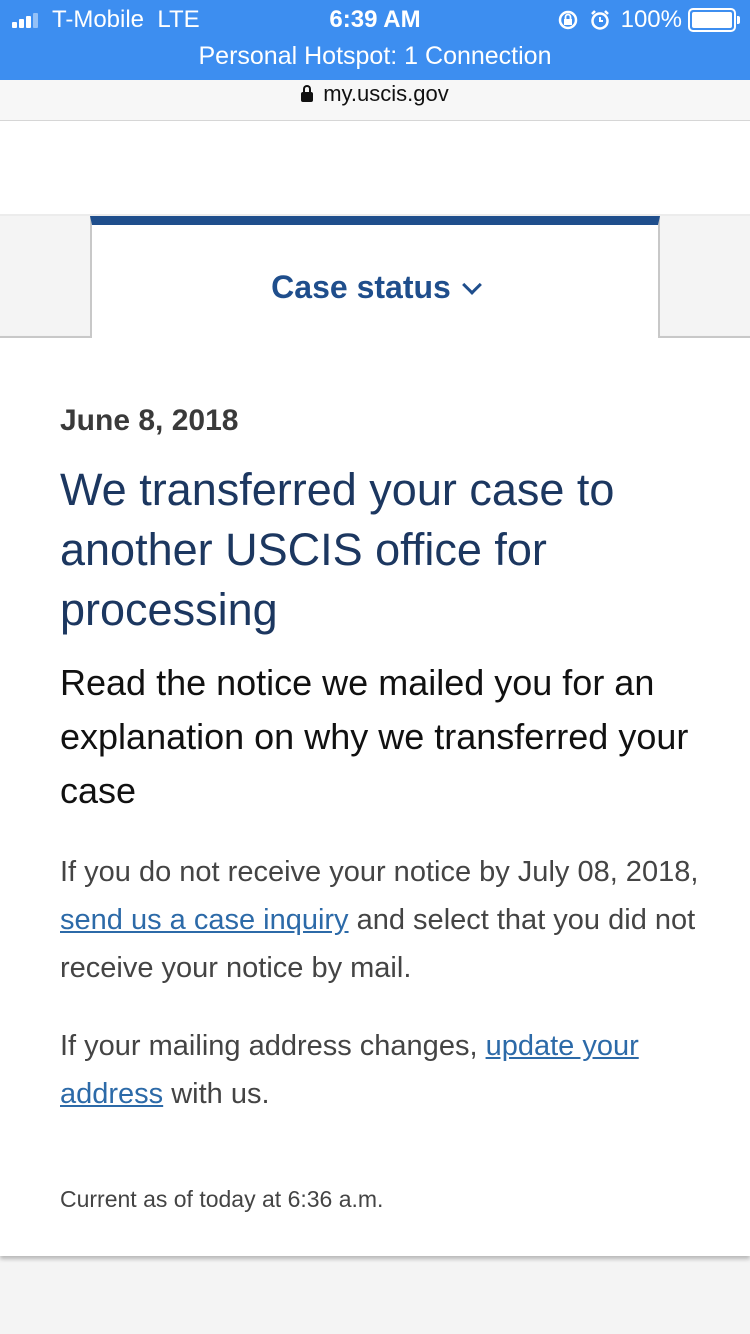 This screenshot has height=1334, width=750. I want to click on battery-percent: 100%, so click(651, 19).